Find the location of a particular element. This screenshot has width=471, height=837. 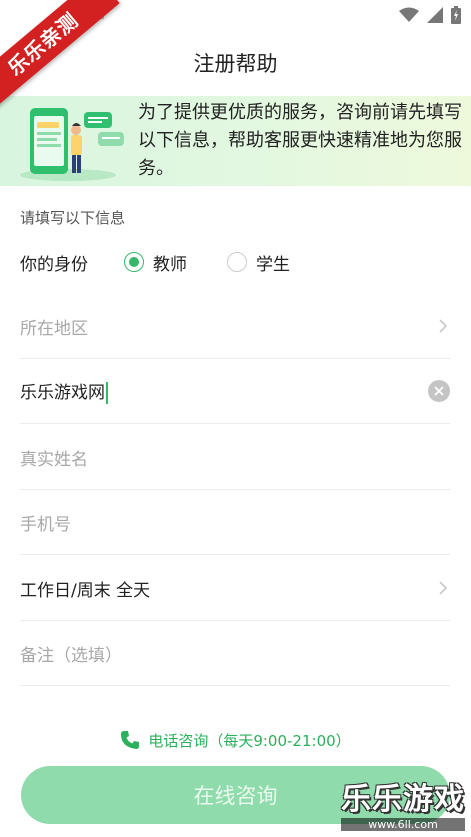

region-field: 所在地区 is located at coordinates (235, 326).